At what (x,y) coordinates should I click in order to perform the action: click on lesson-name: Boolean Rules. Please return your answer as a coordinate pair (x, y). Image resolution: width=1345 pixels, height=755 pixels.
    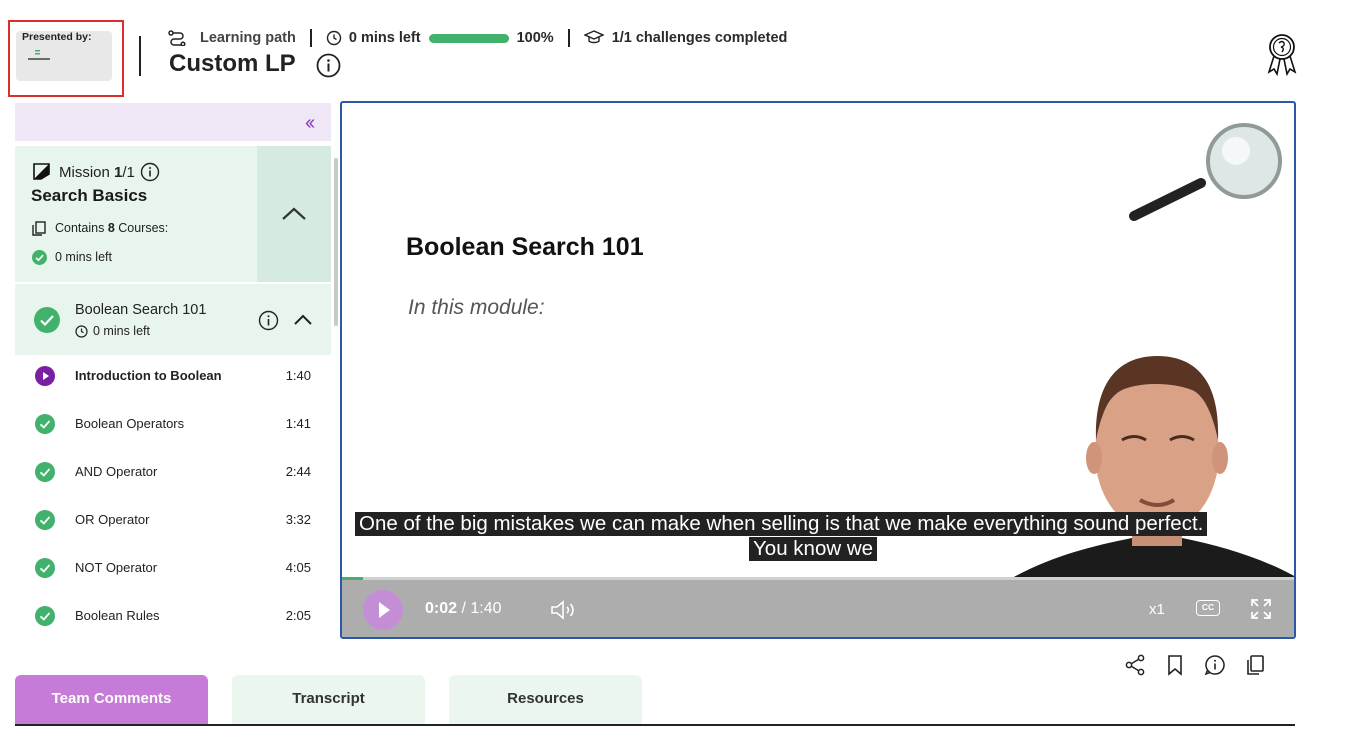
    Looking at the image, I should click on (117, 615).